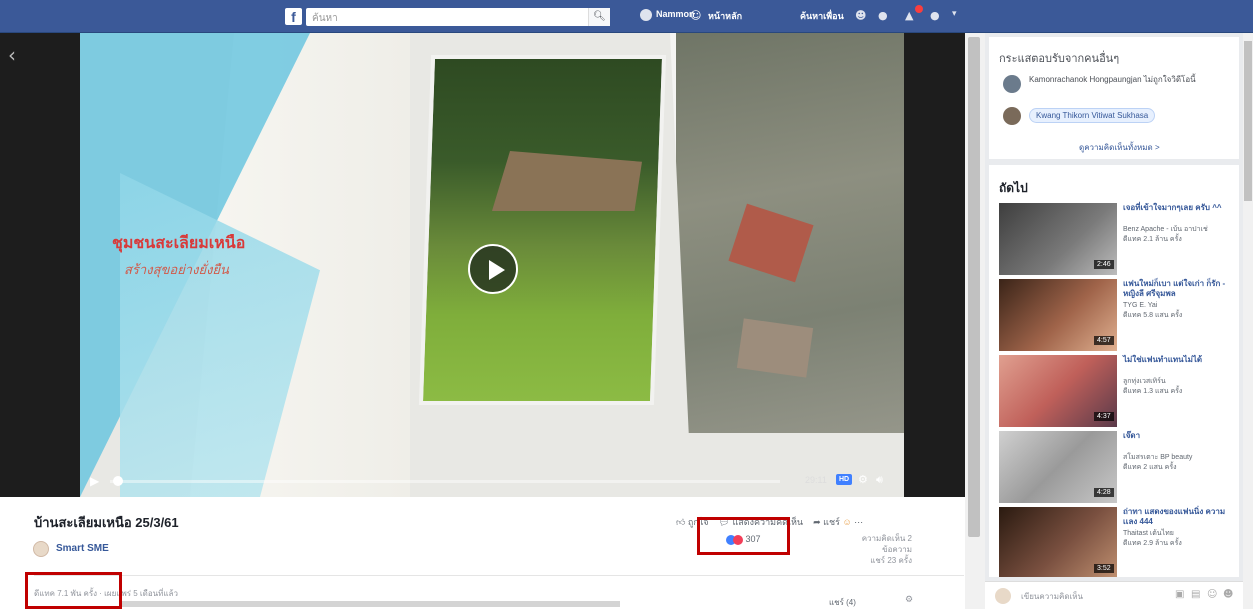 The image size is (1253, 609). I want to click on video-title-link: ถ่าทา แสดงของแฟนนิ่ง ความเเลง 444, so click(1179, 517).